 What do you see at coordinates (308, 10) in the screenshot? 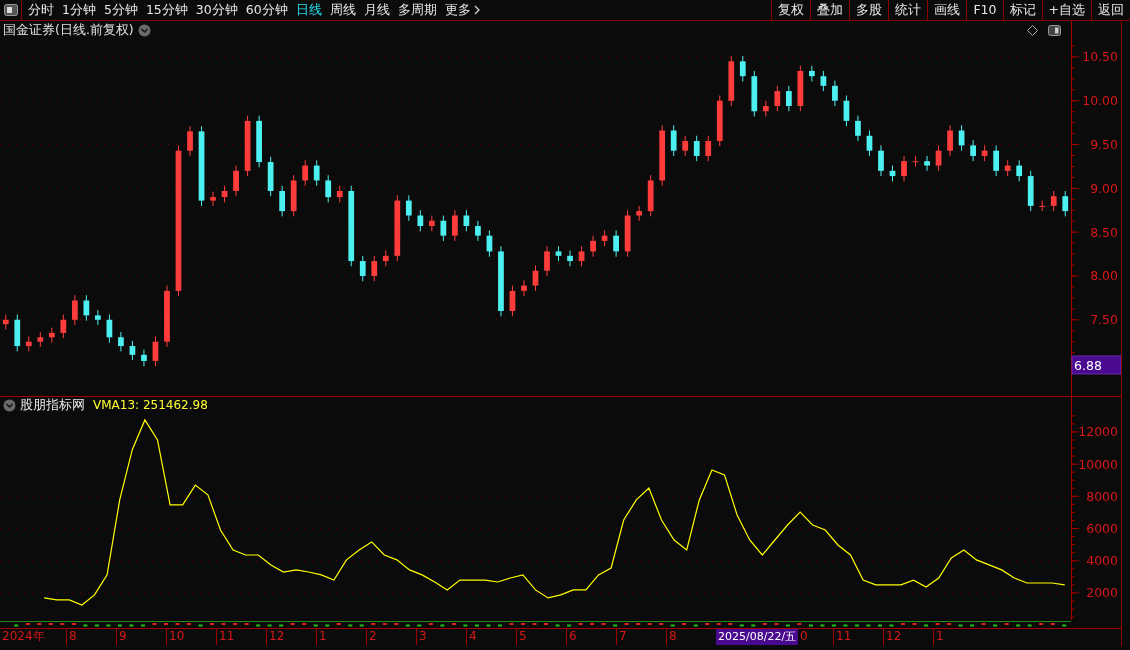
I see `period-tab: 日线` at bounding box center [308, 10].